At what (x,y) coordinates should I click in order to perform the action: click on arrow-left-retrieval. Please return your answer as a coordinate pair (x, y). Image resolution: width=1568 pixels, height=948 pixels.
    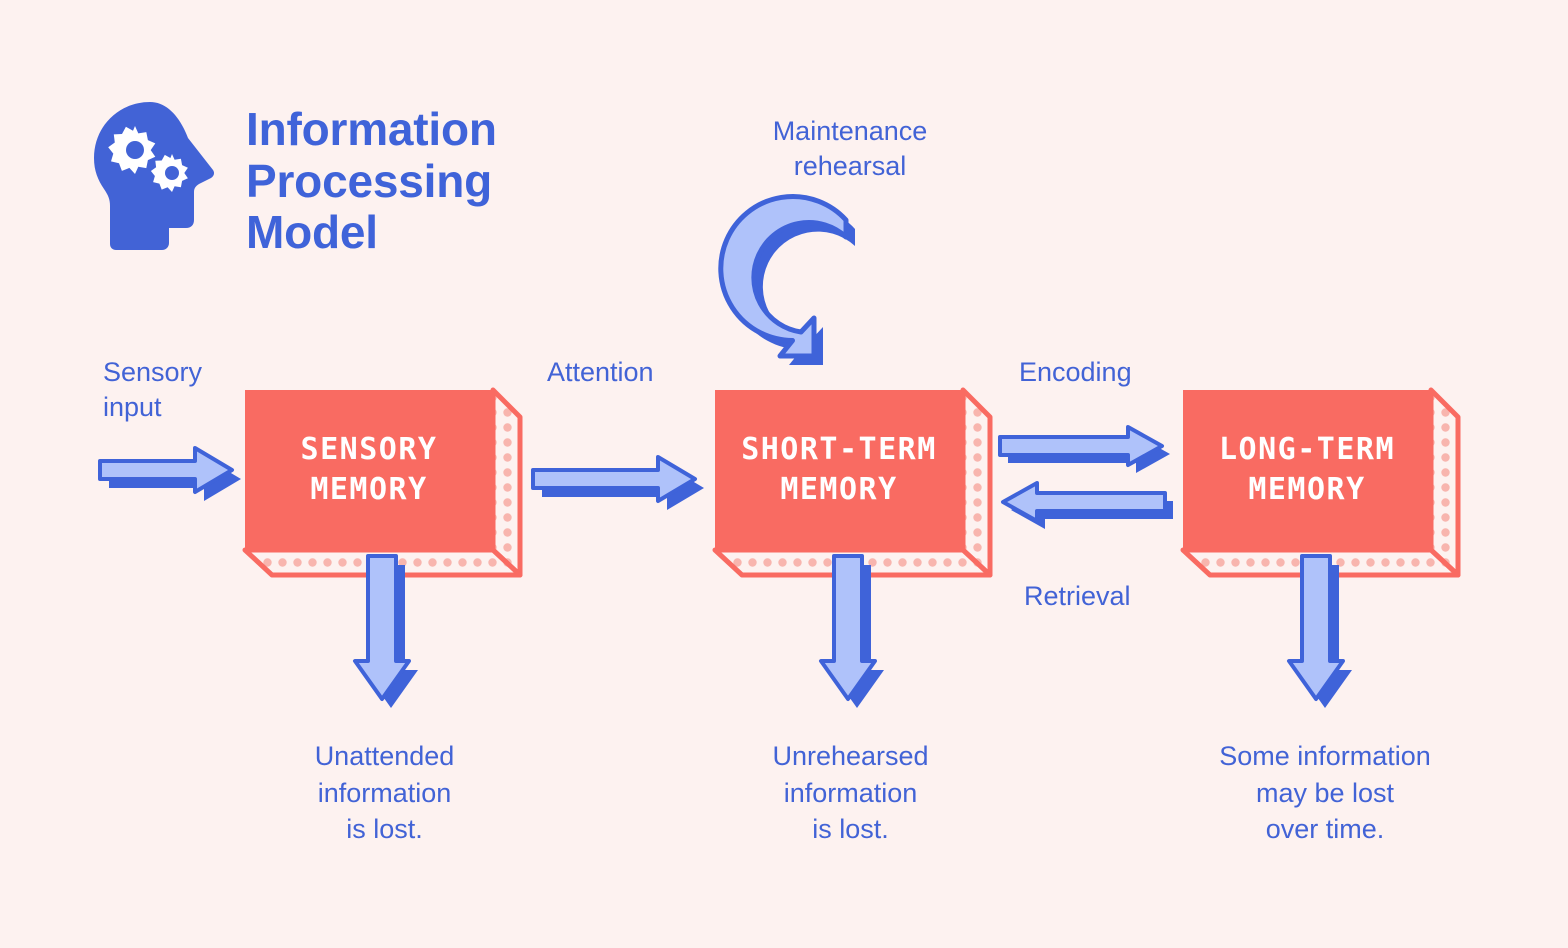
    Looking at the image, I should click on (1091, 508).